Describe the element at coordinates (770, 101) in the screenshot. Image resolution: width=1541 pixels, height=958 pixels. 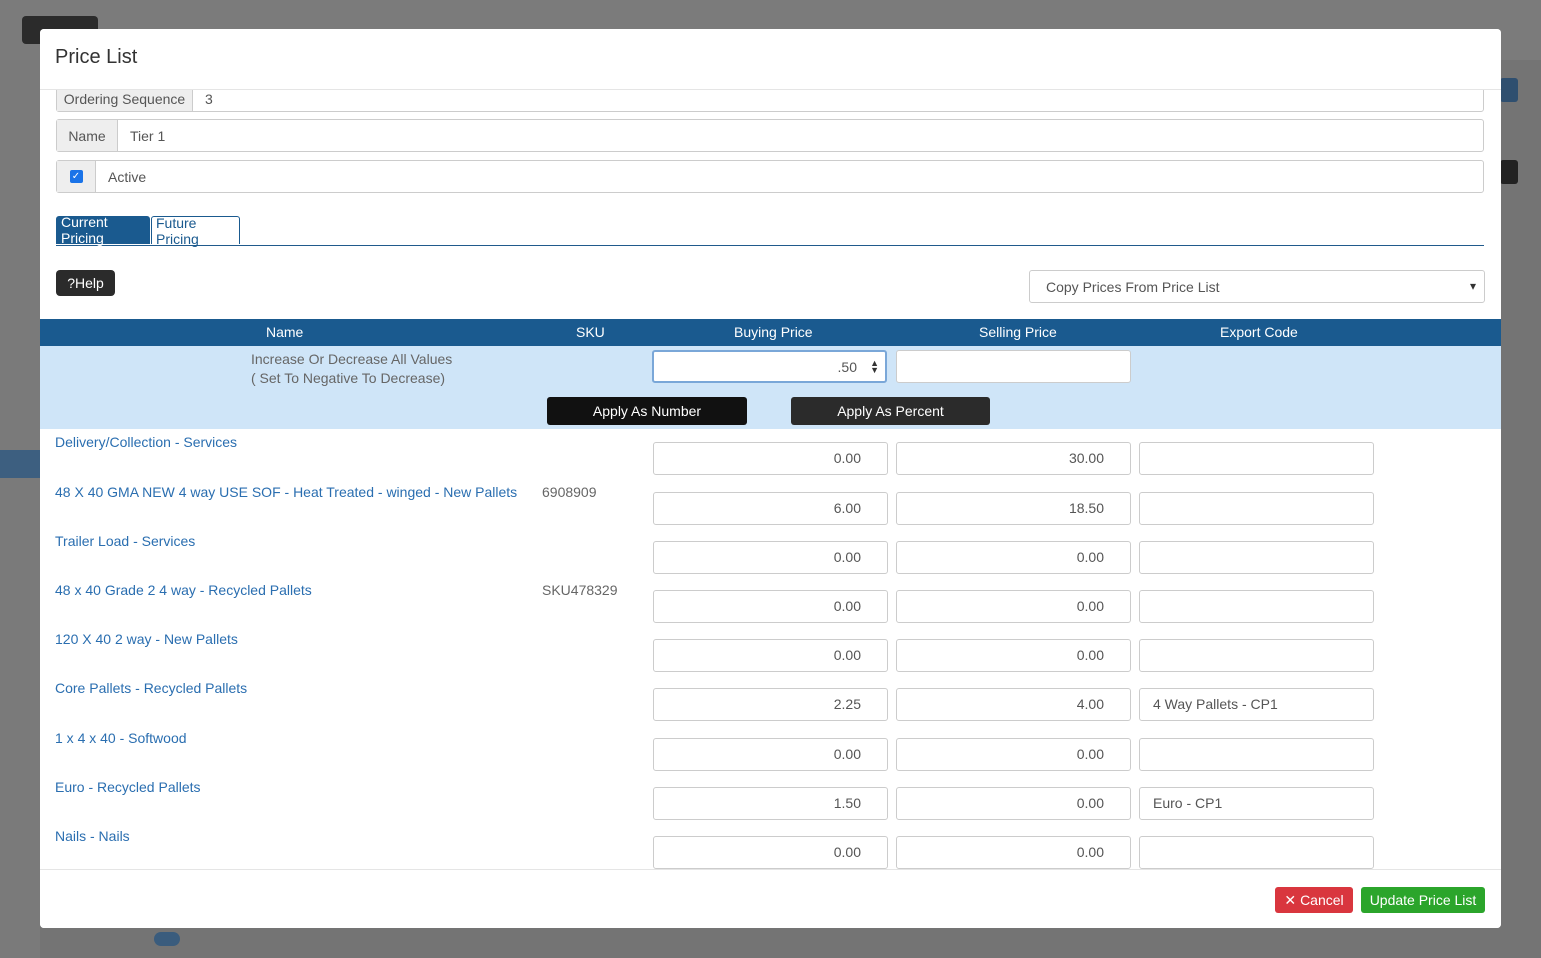
I see `ordering-sequence-group: Ordering Sequence 3` at that location.